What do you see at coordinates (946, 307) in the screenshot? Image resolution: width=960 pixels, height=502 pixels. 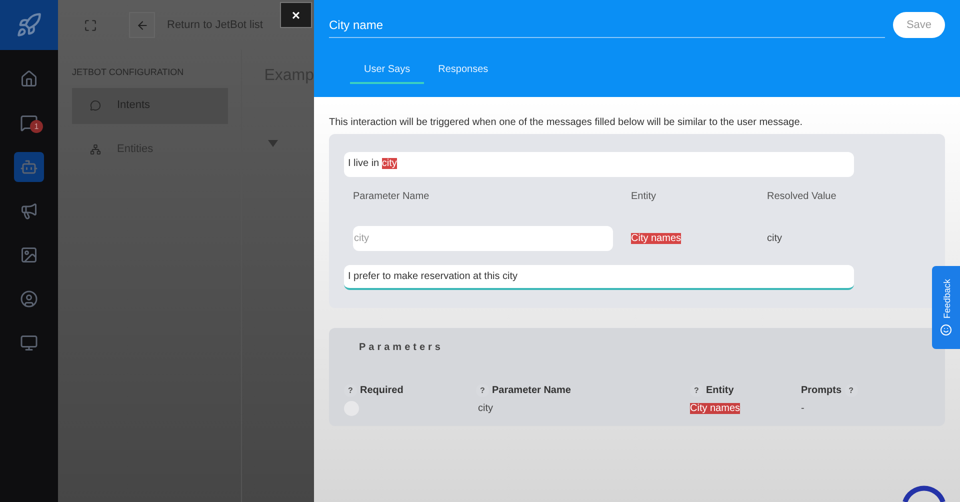 I see `feedback-tab: Feedback` at bounding box center [946, 307].